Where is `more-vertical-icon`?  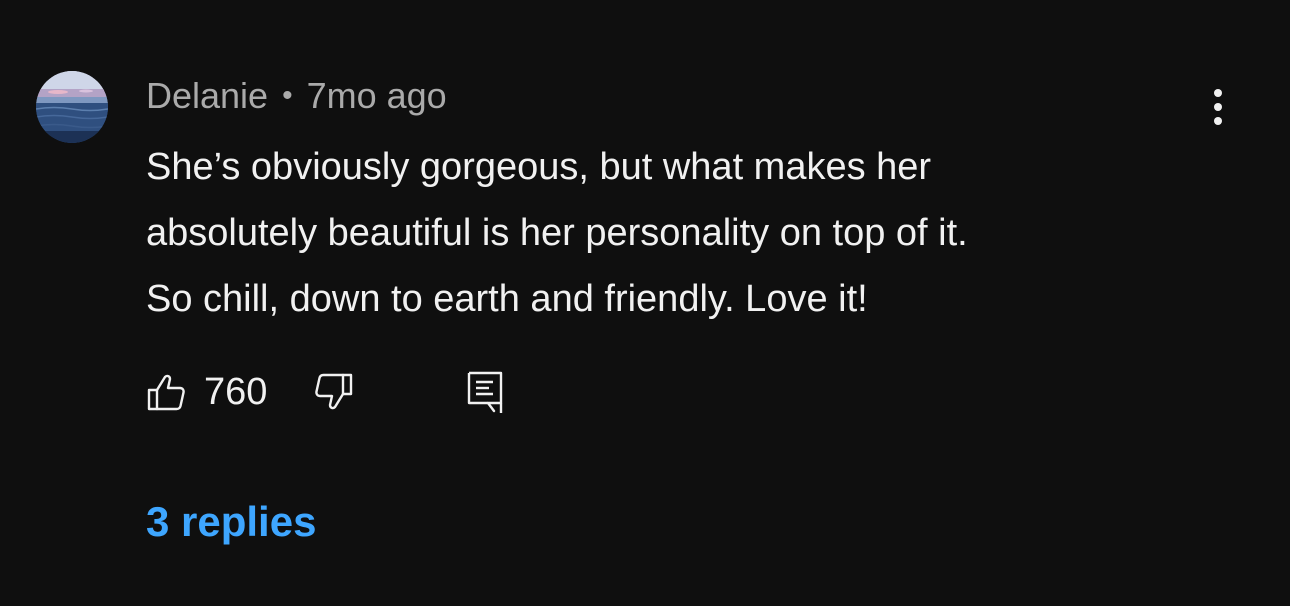
more-vertical-icon is located at coordinates (1218, 107).